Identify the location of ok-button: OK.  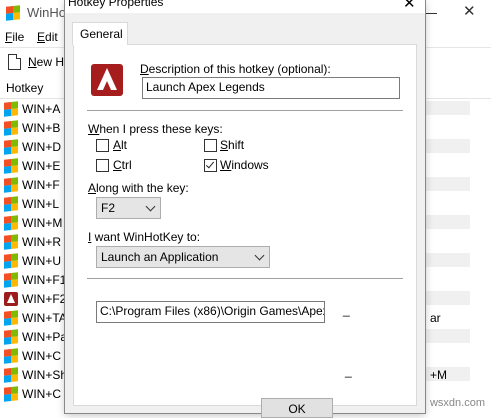
(297, 408).